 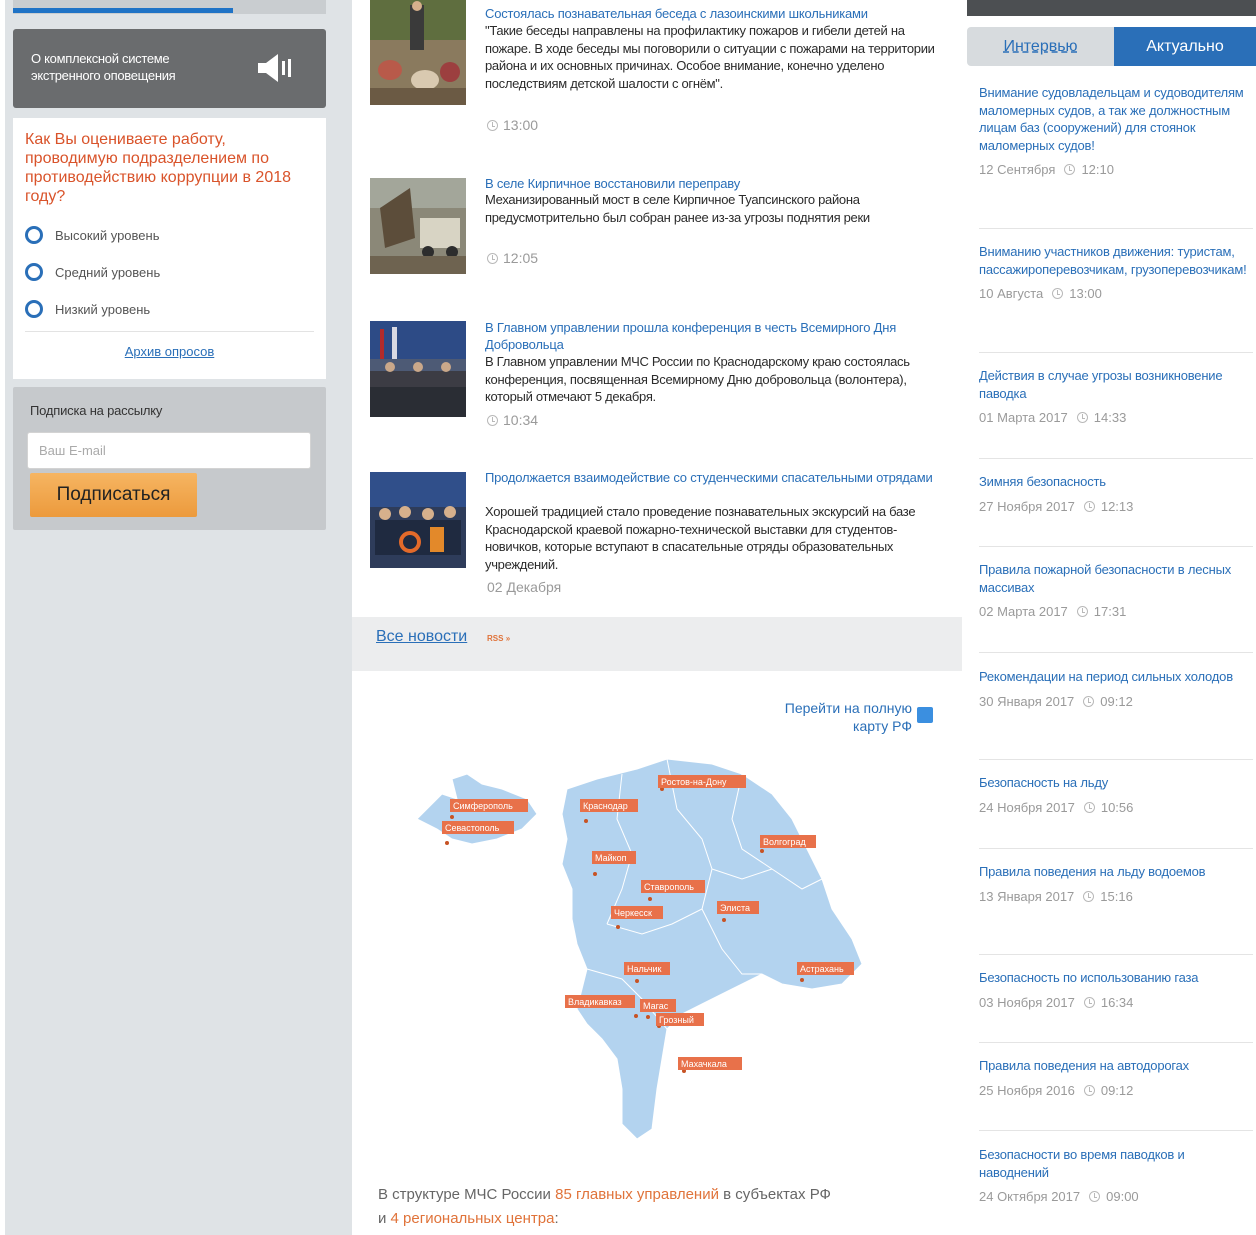 I want to click on city-label: Краснодар, so click(x=605, y=806).